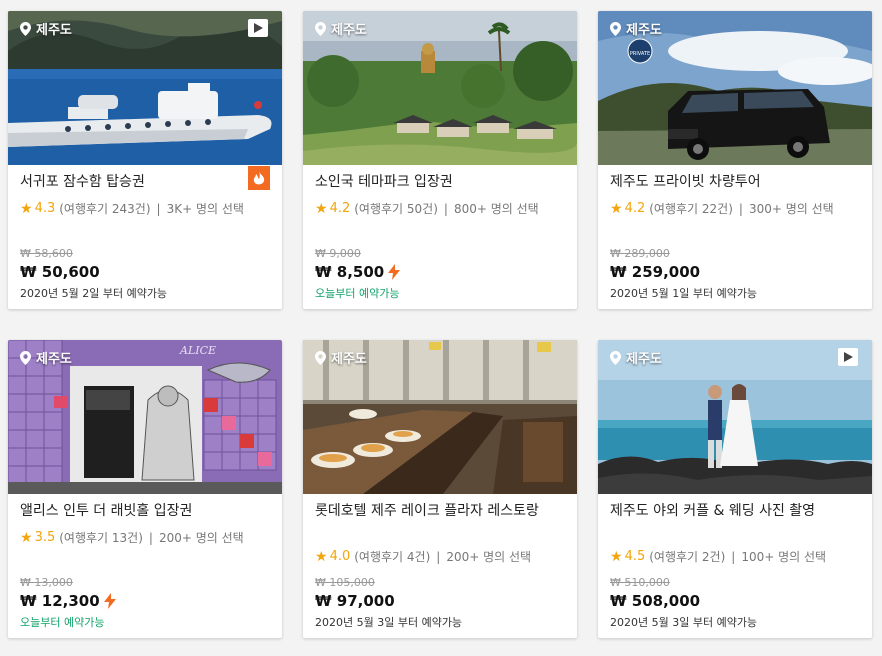 This screenshot has width=882, height=656. I want to click on original-price: ₩ 58,600, so click(46, 253).